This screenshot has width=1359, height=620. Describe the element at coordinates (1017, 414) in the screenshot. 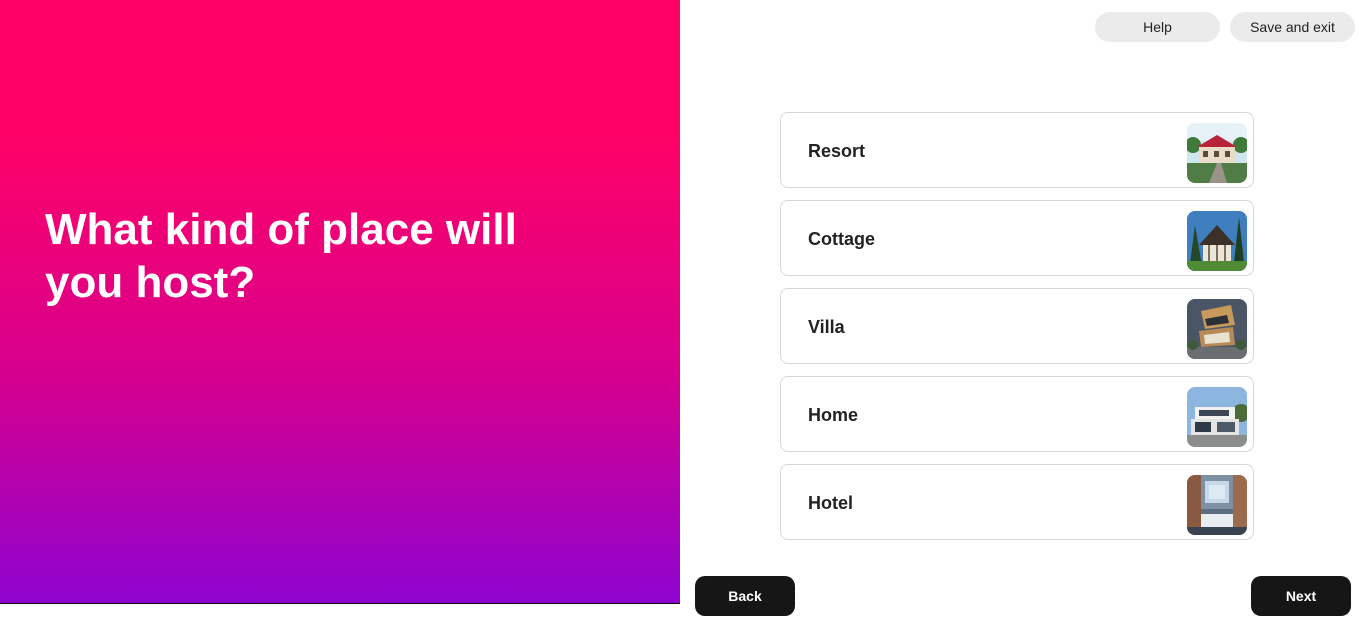

I see `option-home: Home` at that location.